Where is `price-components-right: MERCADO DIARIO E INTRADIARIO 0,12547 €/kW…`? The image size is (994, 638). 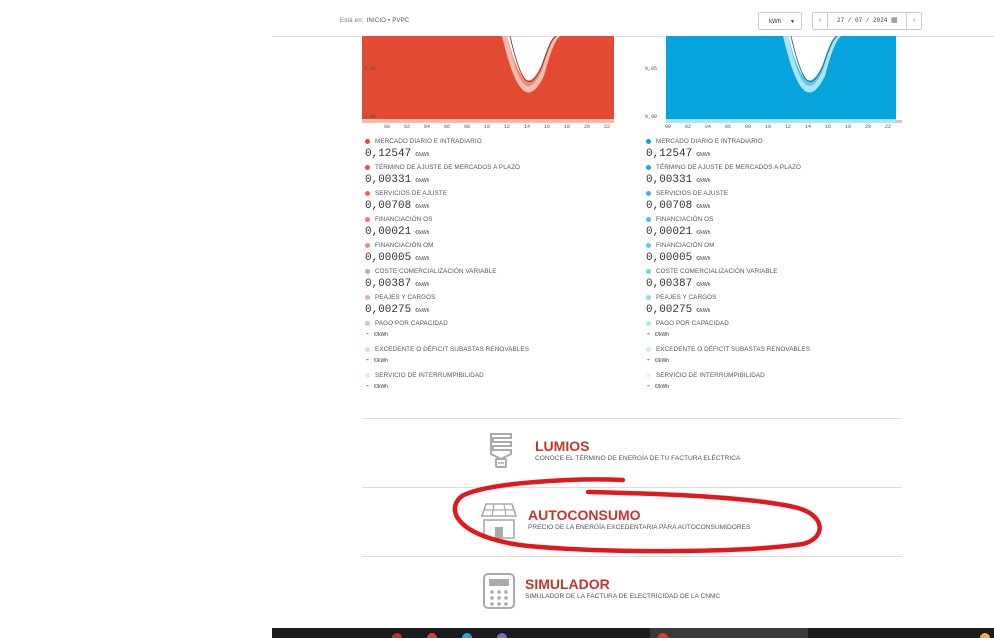 price-components-right: MERCADO DIARIO E INTRADIARIO 0,12547 €/kW… is located at coordinates (772, 265).